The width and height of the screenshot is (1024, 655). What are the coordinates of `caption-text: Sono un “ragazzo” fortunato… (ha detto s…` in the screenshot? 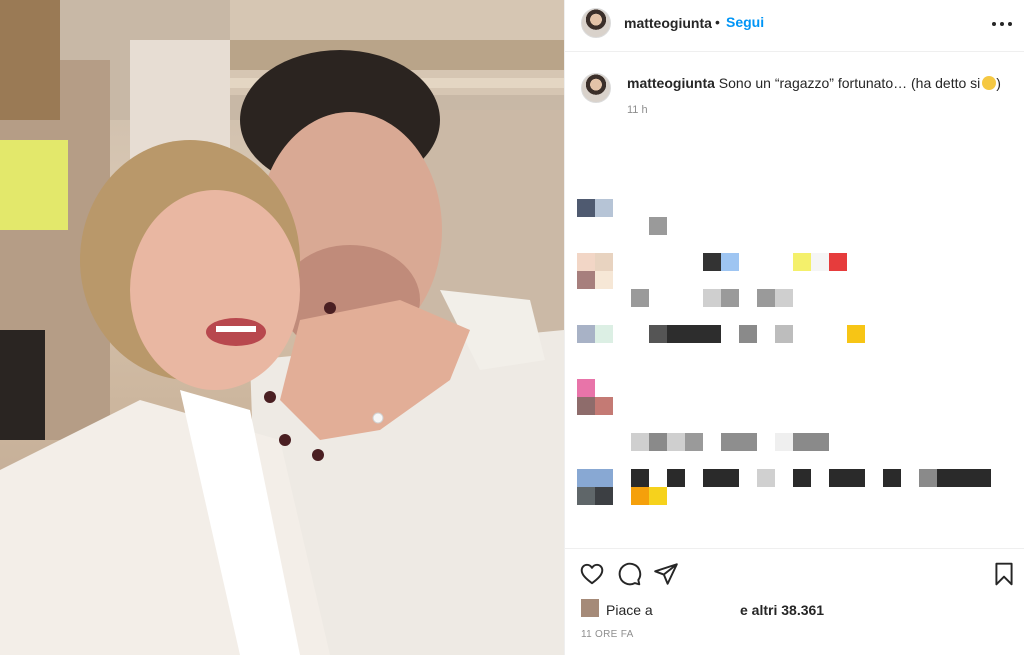 It's located at (849, 83).